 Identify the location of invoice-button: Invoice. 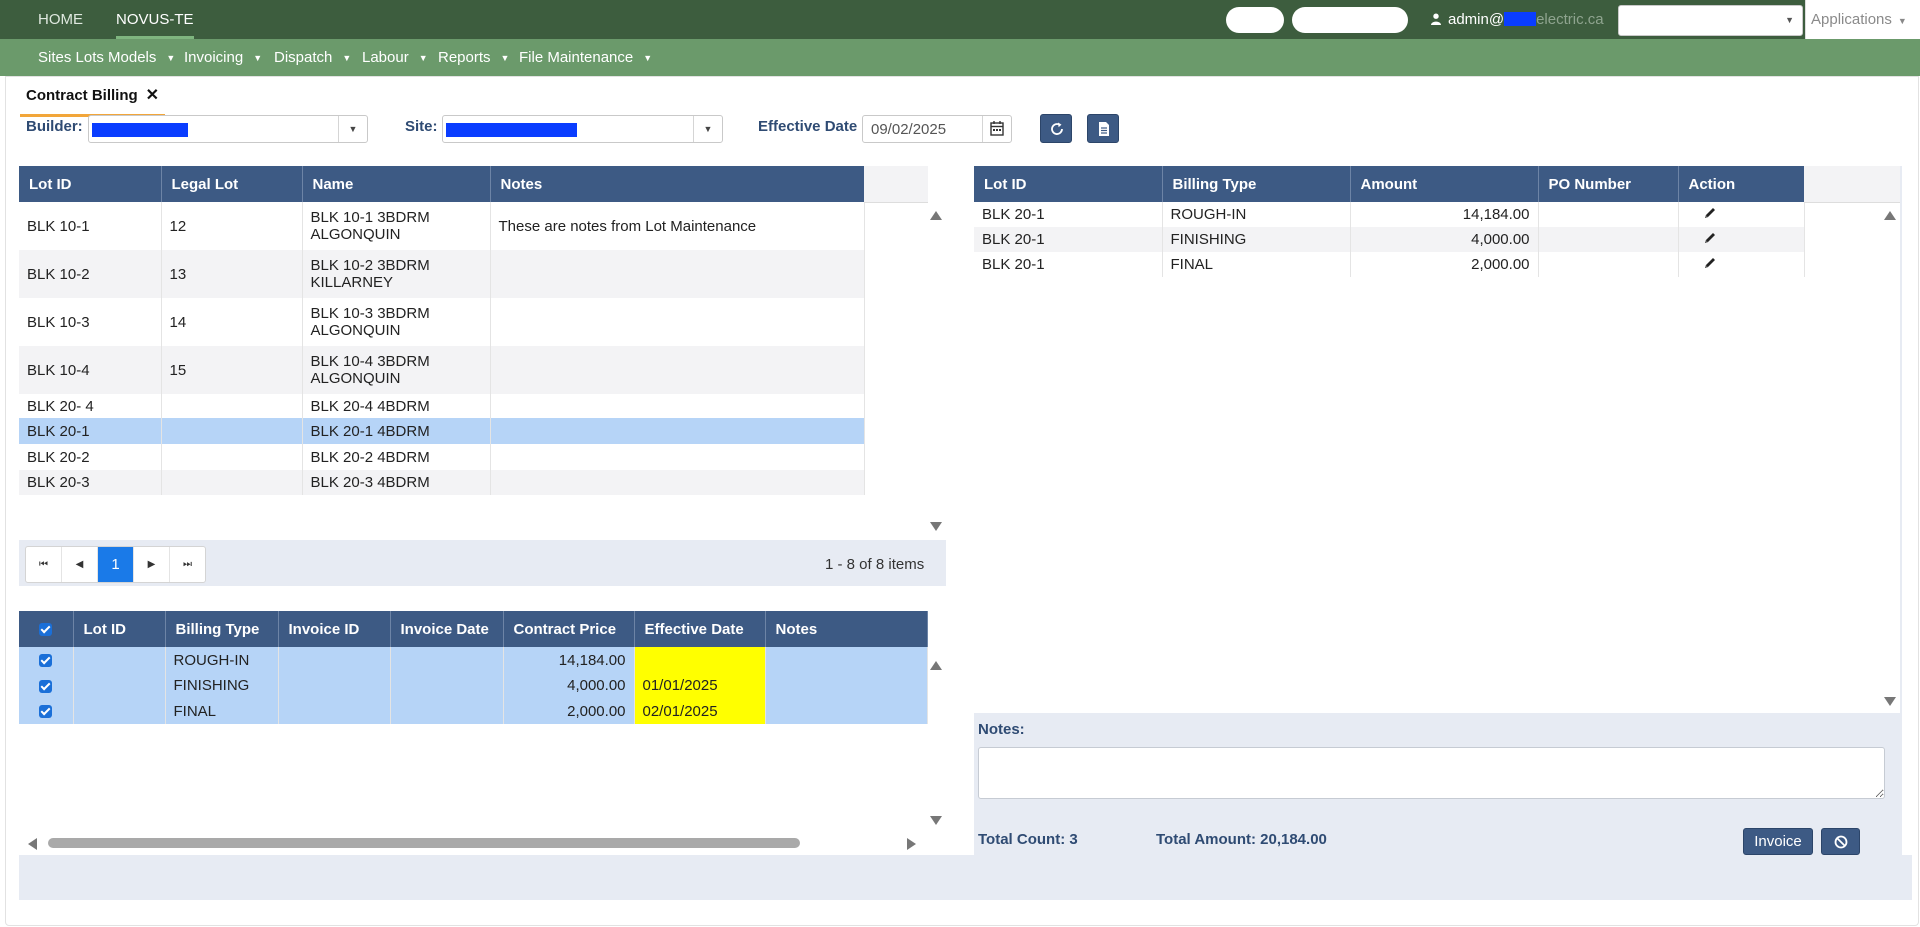
(1778, 841).